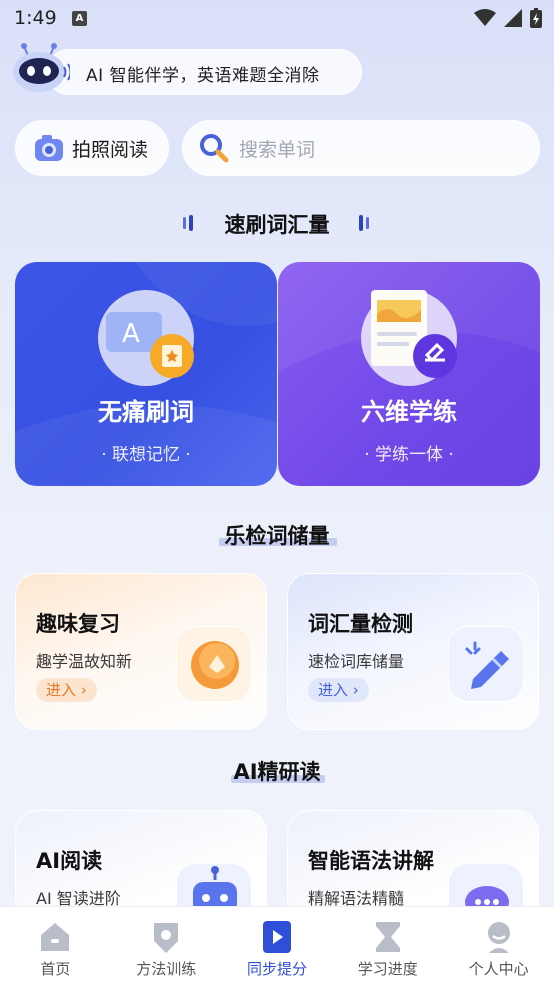  Describe the element at coordinates (409, 338) in the screenshot. I see `document-pen-icon` at that location.